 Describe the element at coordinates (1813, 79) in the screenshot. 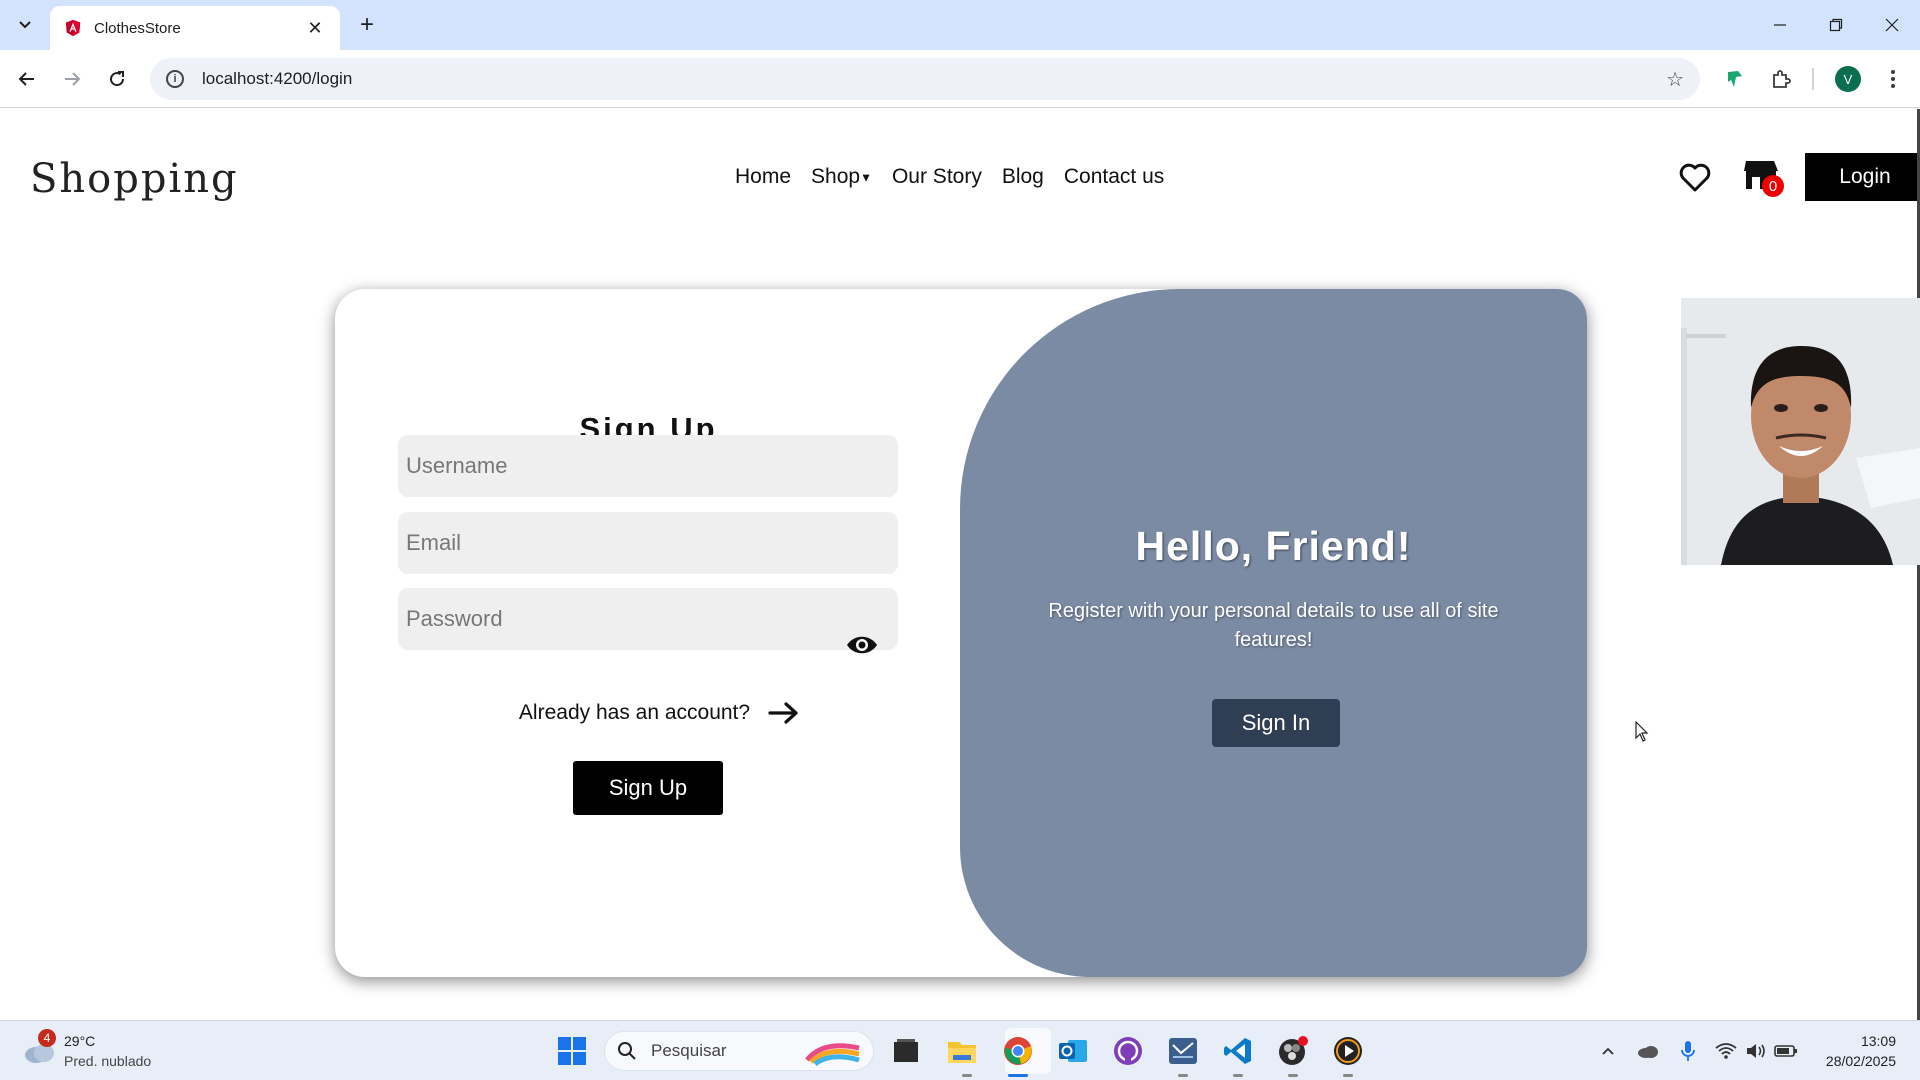

I see `toolbar-divider` at that location.